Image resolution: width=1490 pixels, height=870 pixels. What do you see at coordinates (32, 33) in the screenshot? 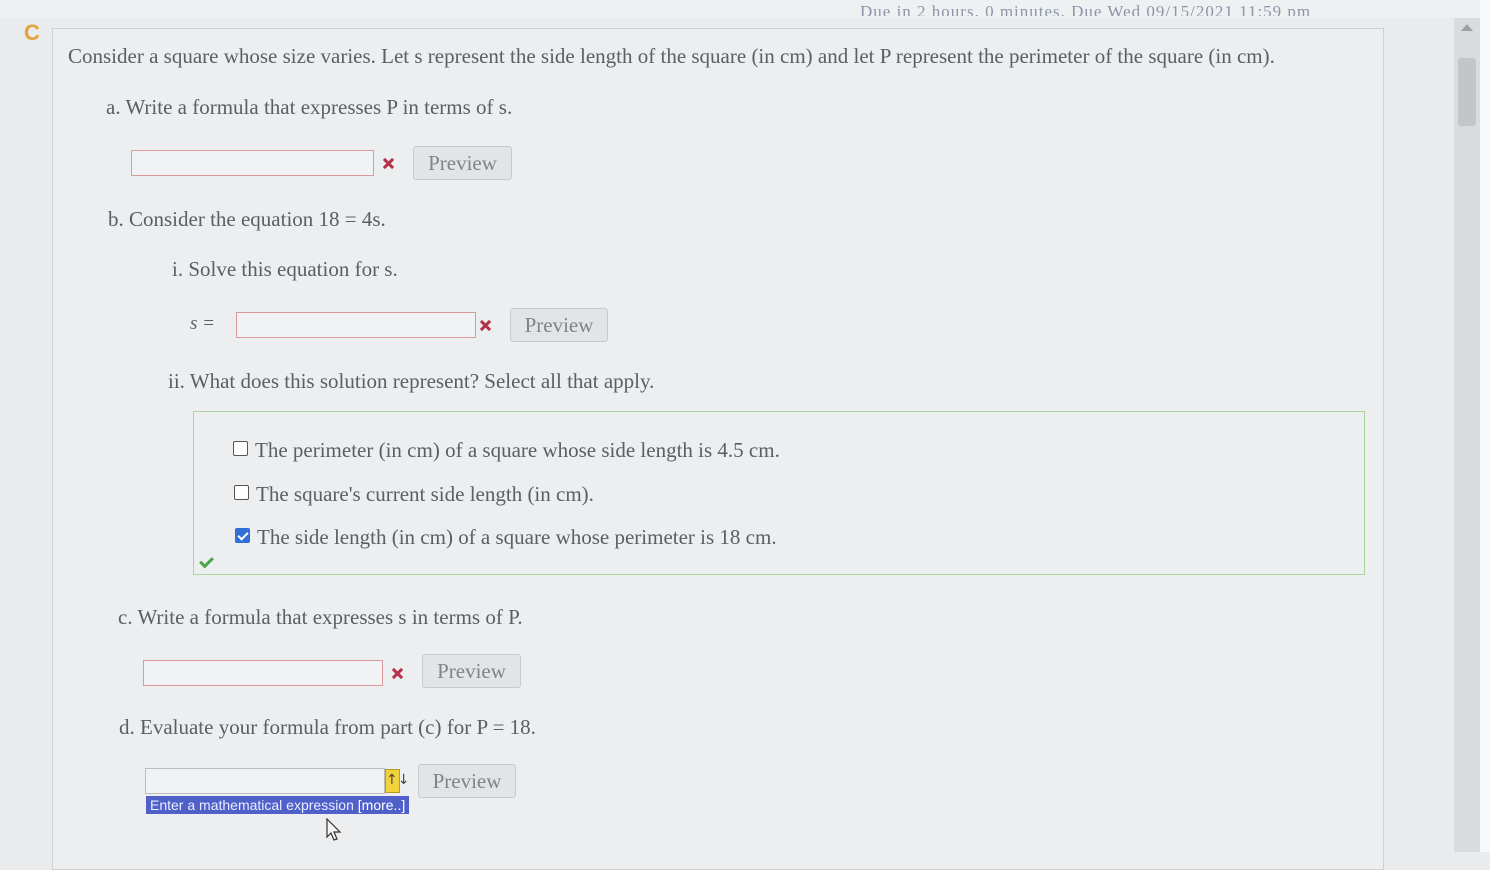
I see `refresh-icon: C` at bounding box center [32, 33].